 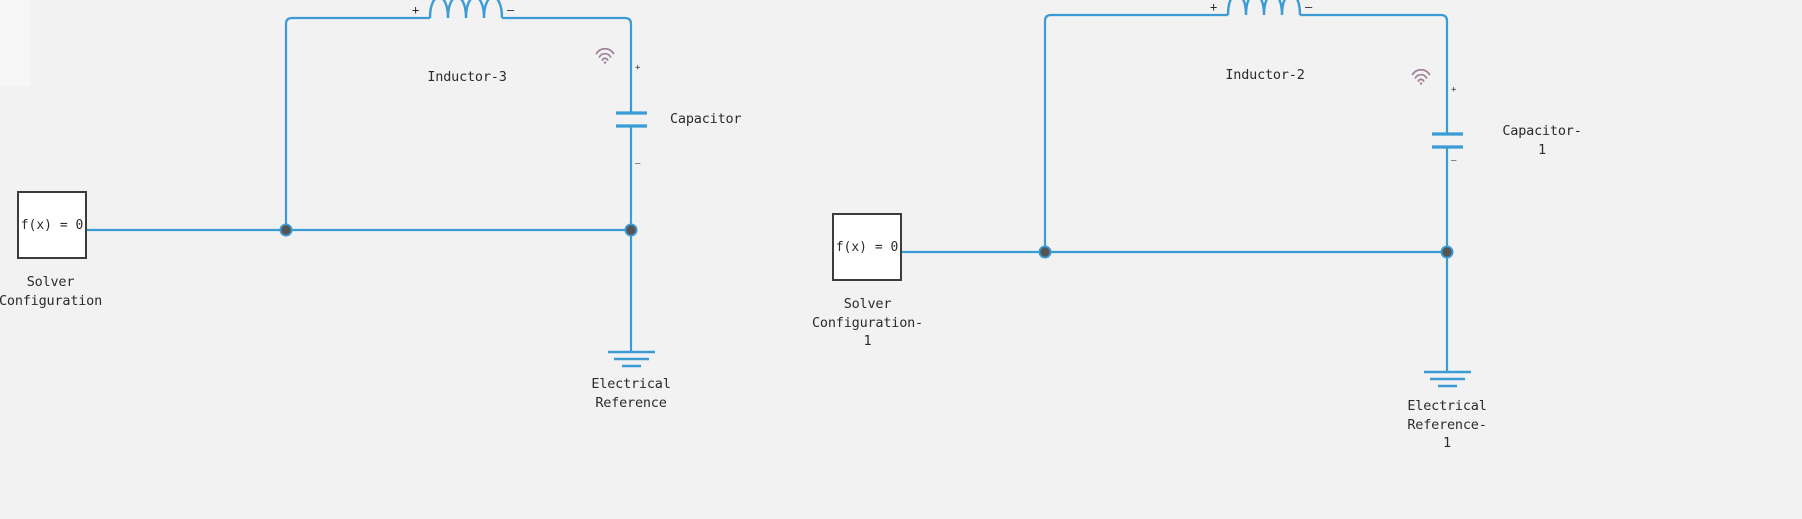 What do you see at coordinates (1454, 161) in the screenshot?
I see `capacitor-minus-port: –` at bounding box center [1454, 161].